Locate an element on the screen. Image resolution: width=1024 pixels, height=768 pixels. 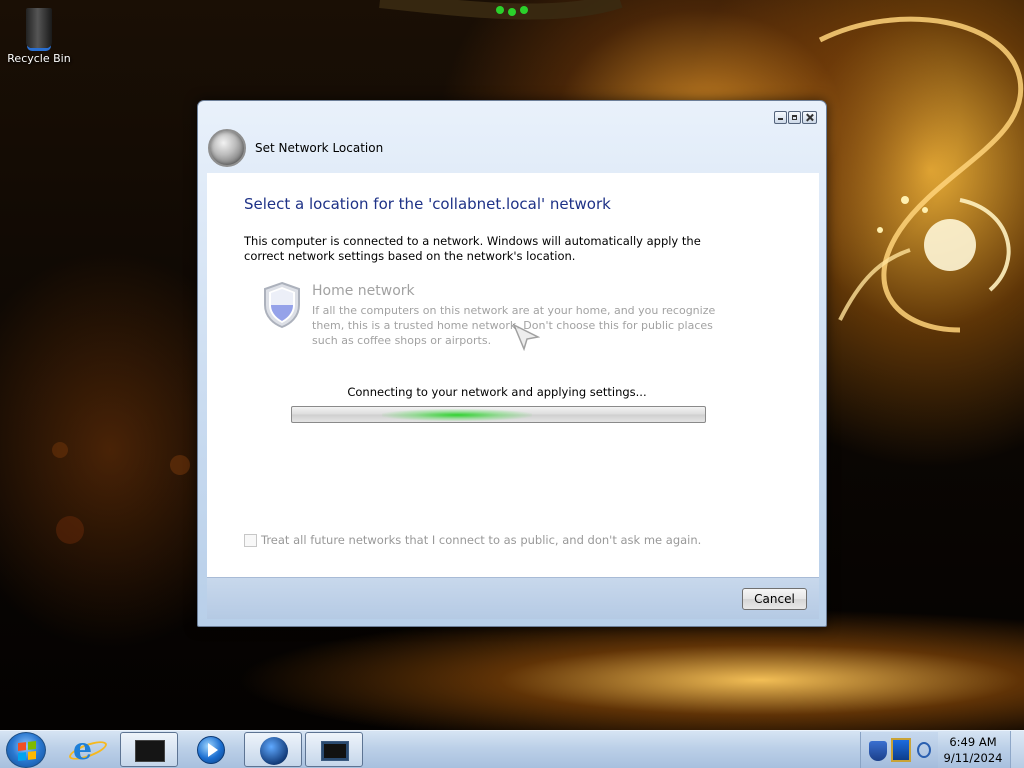
taskbar-windows-explorer is located at coordinates (149, 749).